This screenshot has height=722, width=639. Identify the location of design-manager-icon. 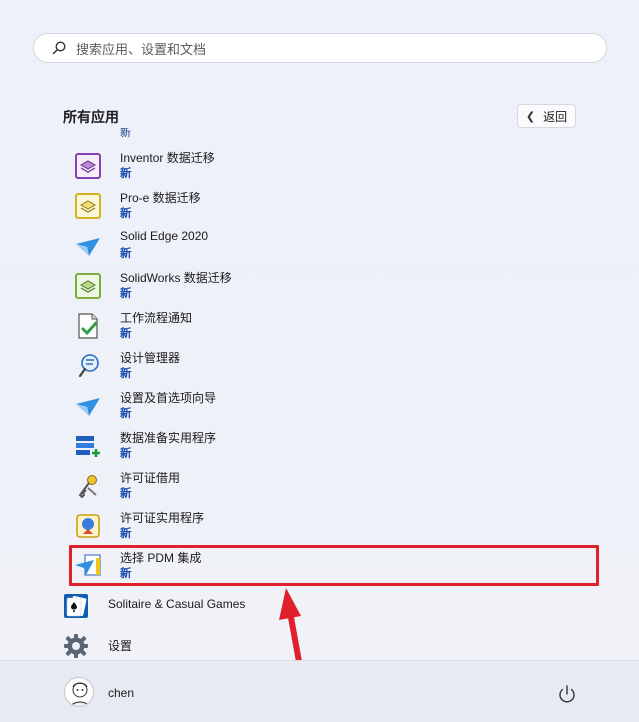
(88, 366).